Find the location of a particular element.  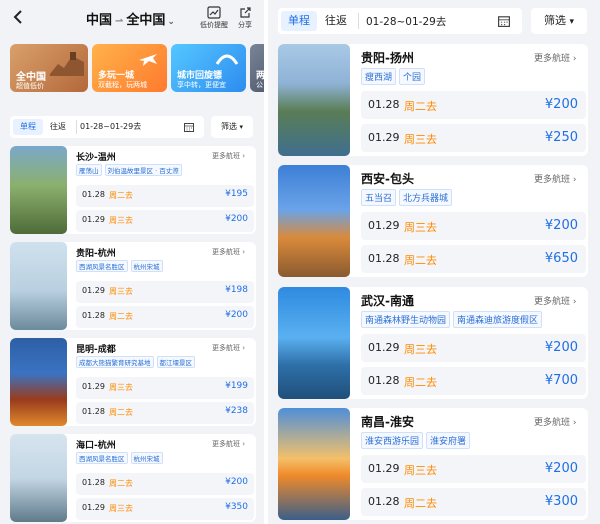

attraction-tag: 北方兵器城 is located at coordinates (426, 197).